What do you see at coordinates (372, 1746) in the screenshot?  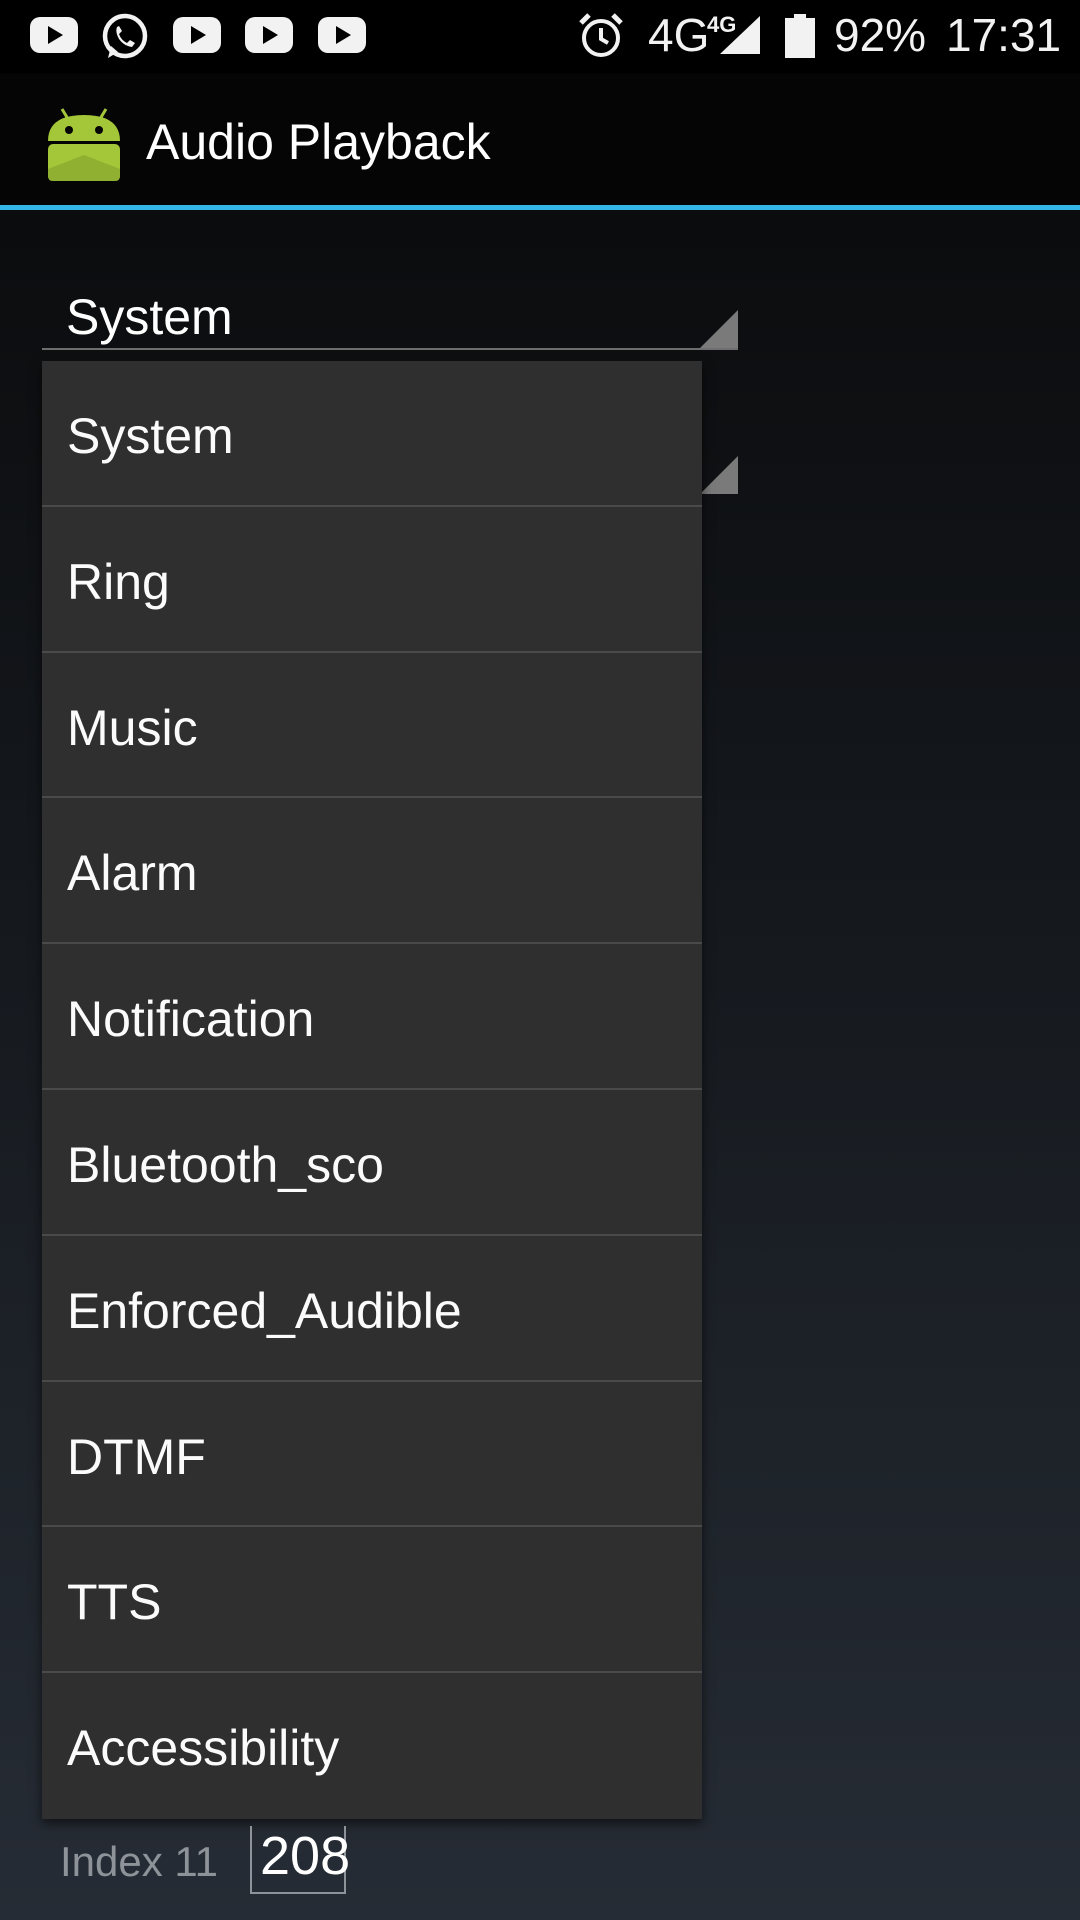 I see `dropdown-item-accessibility: Accessibility` at bounding box center [372, 1746].